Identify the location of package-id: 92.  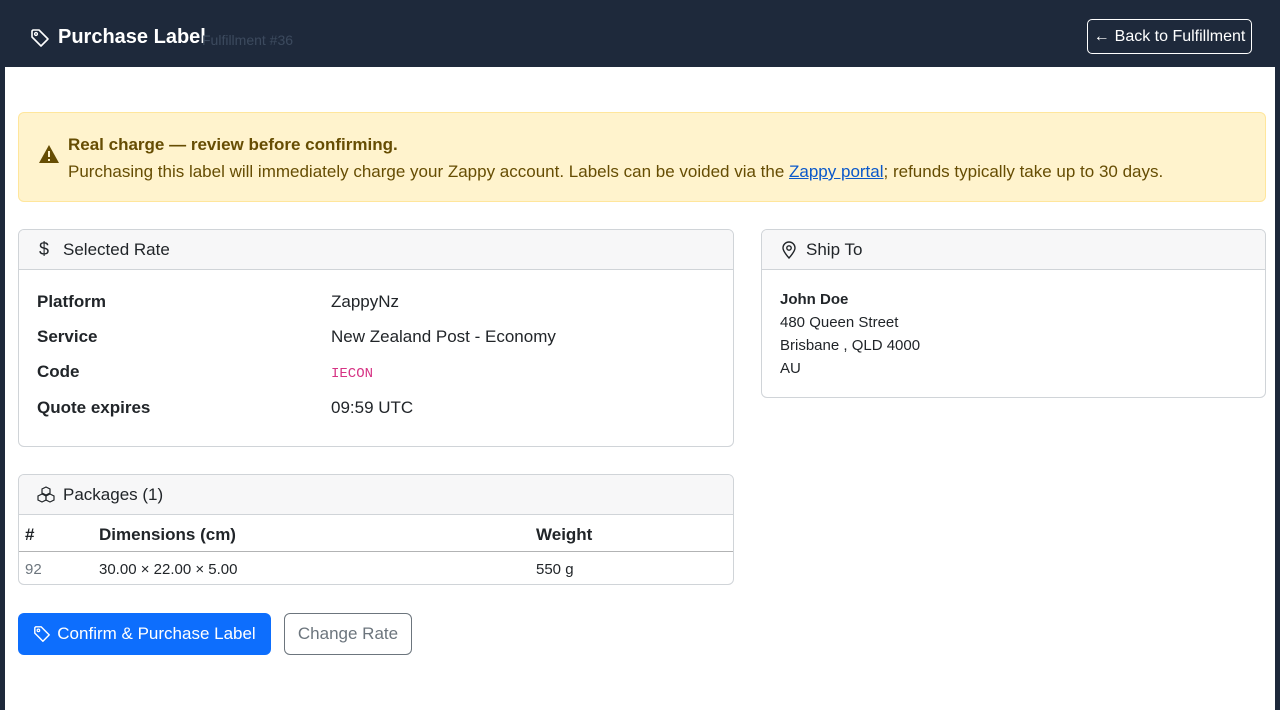
(33, 569).